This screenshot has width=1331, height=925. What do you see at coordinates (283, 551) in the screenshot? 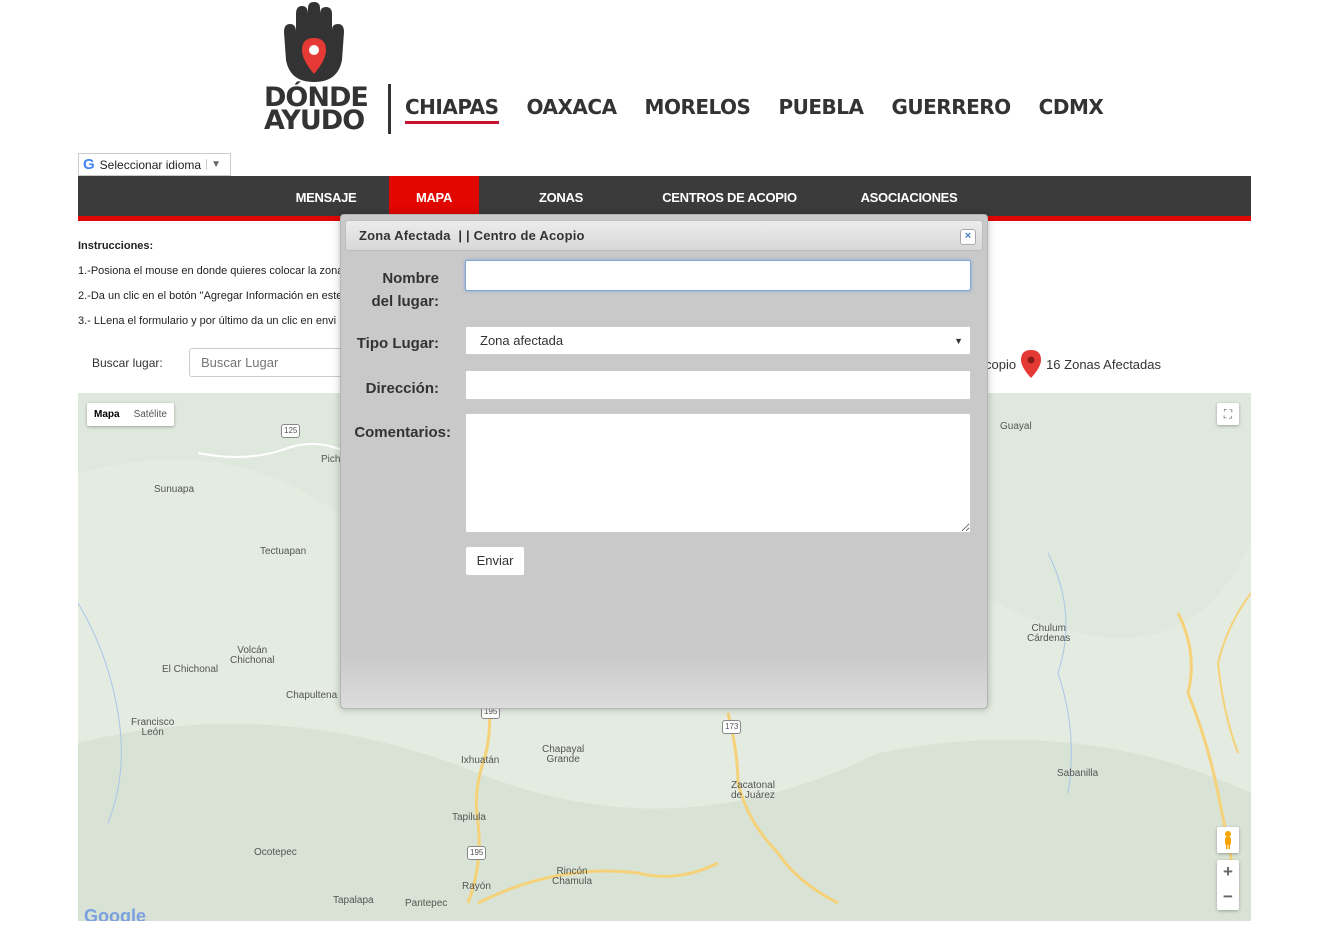
I see `map-label-tectuapan: Tectuapan` at bounding box center [283, 551].